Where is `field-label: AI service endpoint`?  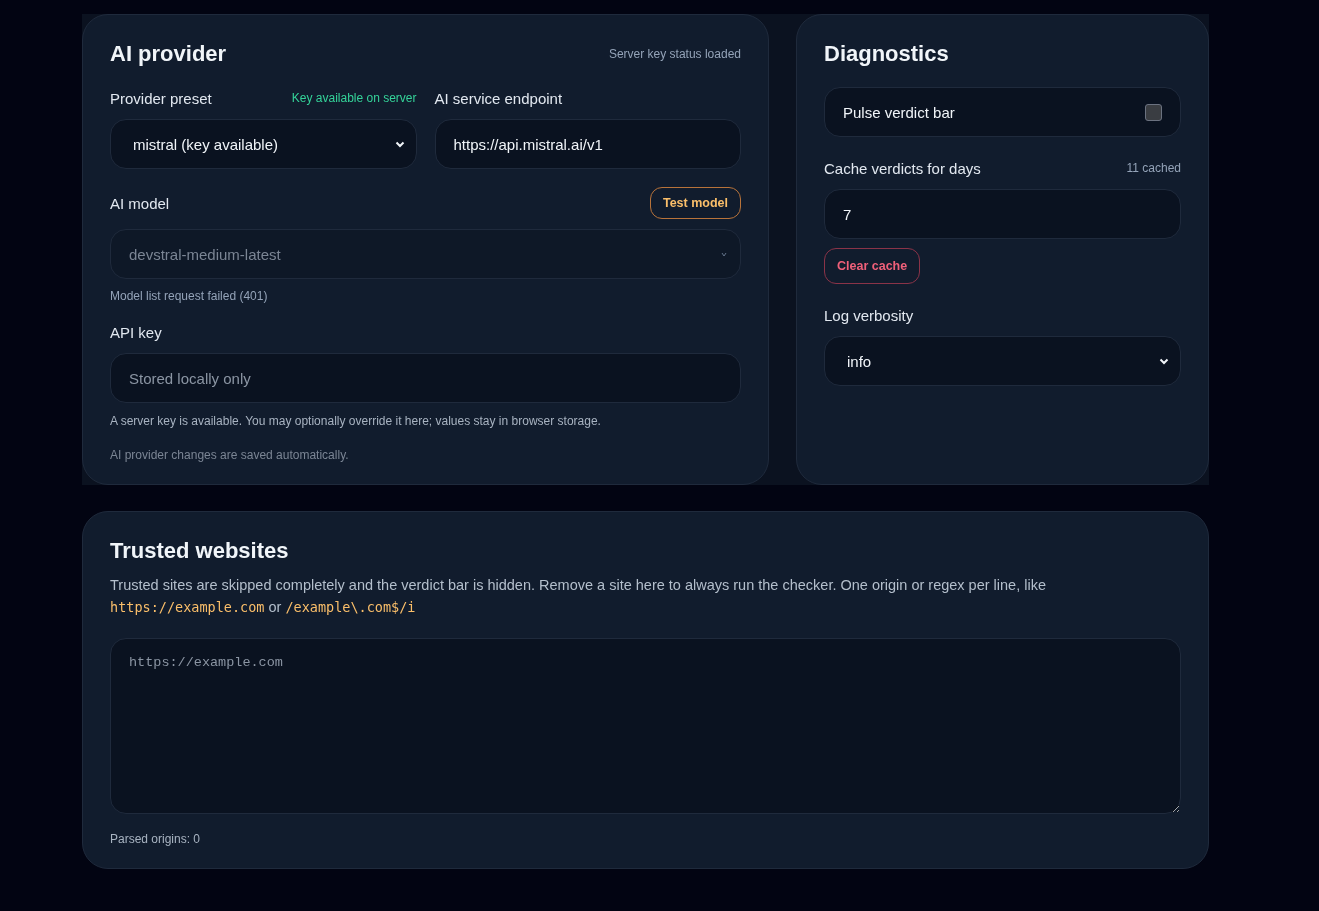
field-label: AI service endpoint is located at coordinates (498, 98).